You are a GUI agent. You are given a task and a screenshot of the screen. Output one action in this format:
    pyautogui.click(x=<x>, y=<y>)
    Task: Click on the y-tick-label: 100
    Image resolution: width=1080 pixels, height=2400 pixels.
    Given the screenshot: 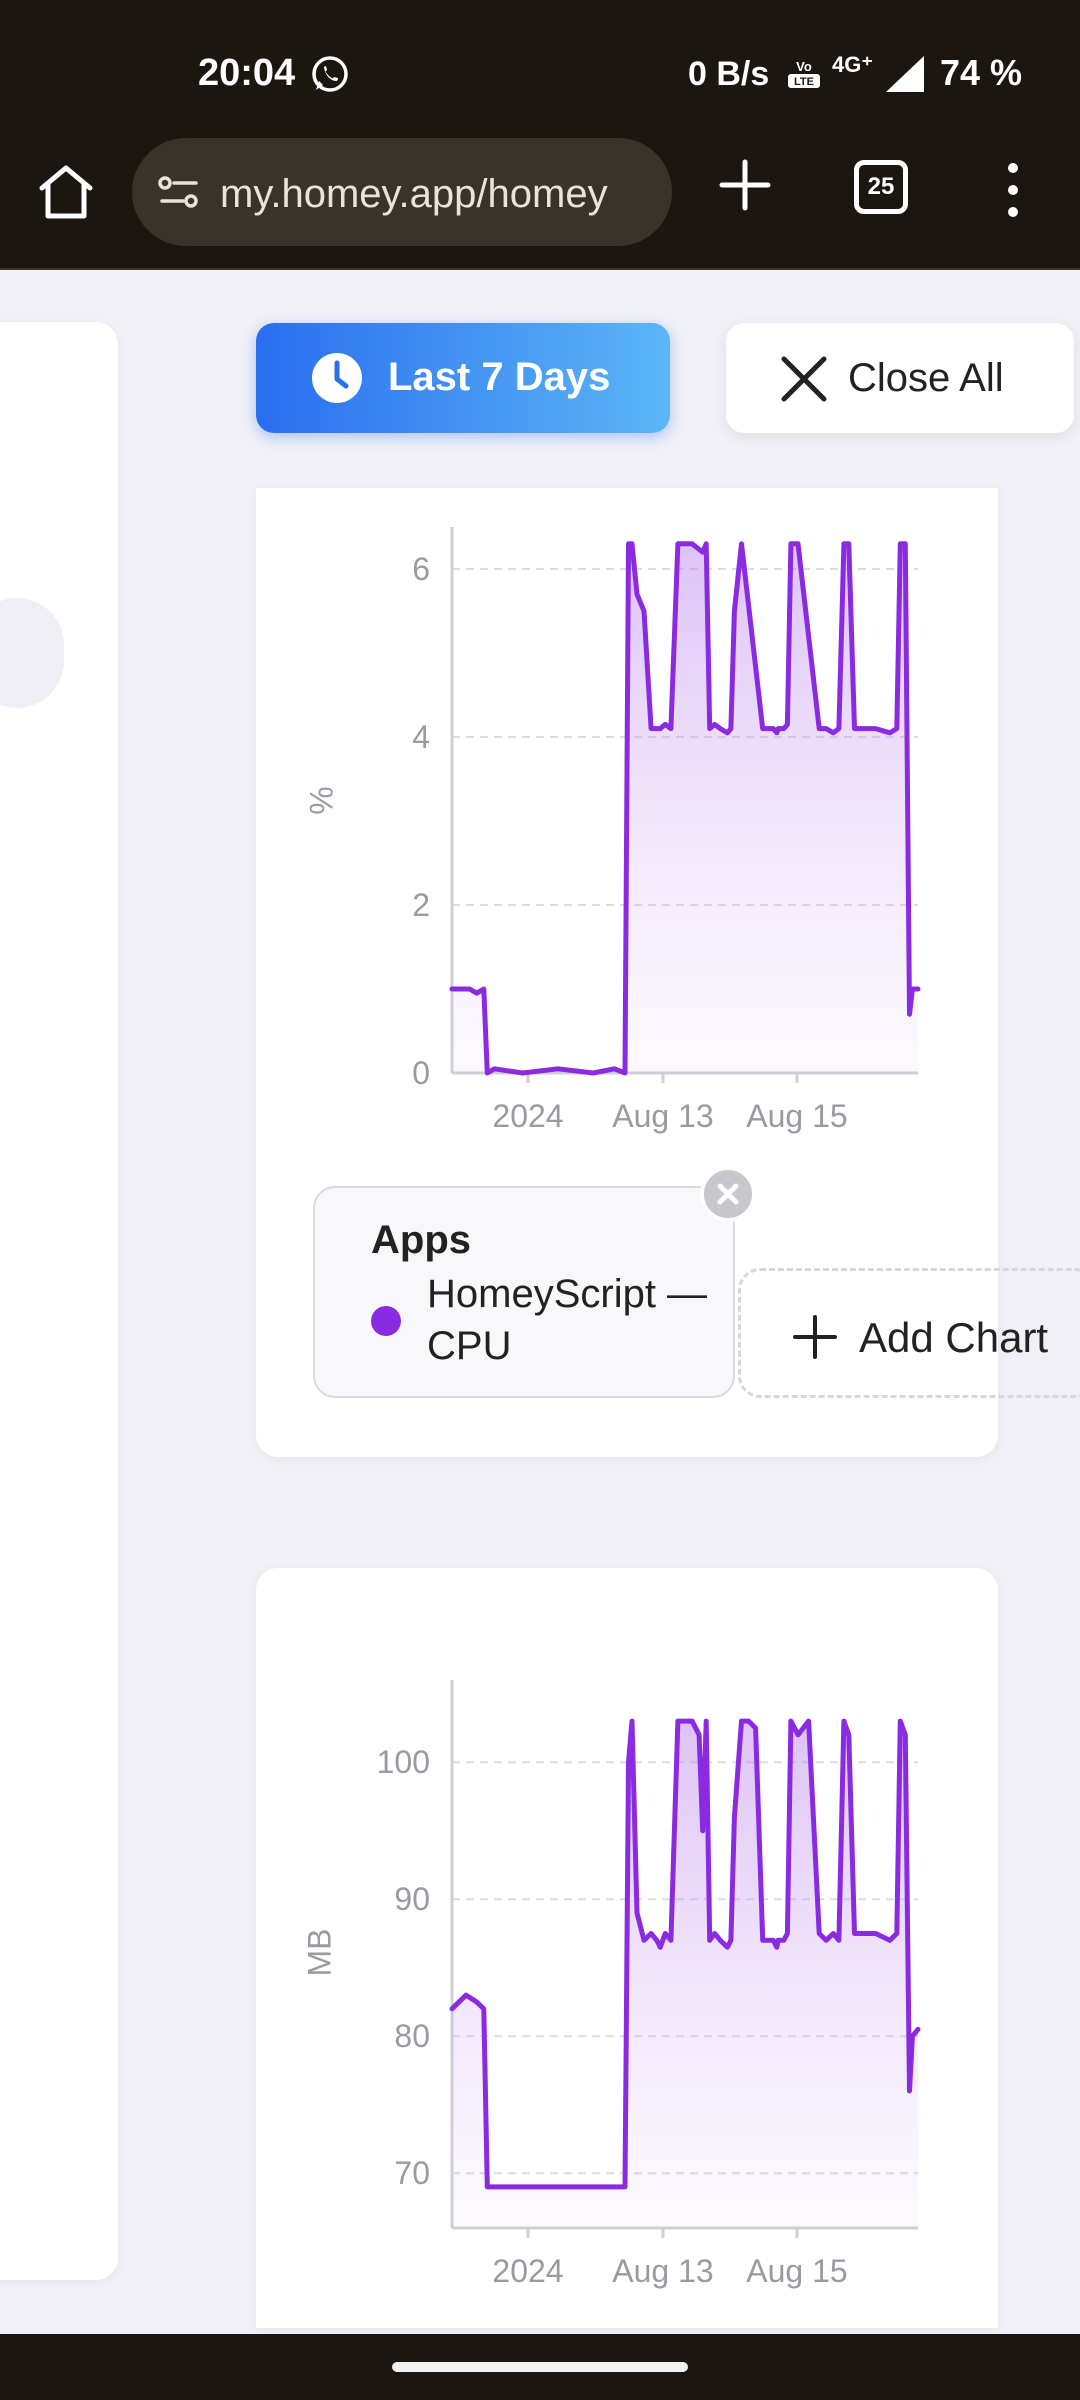 What is the action you would take?
    pyautogui.click(x=403, y=1762)
    